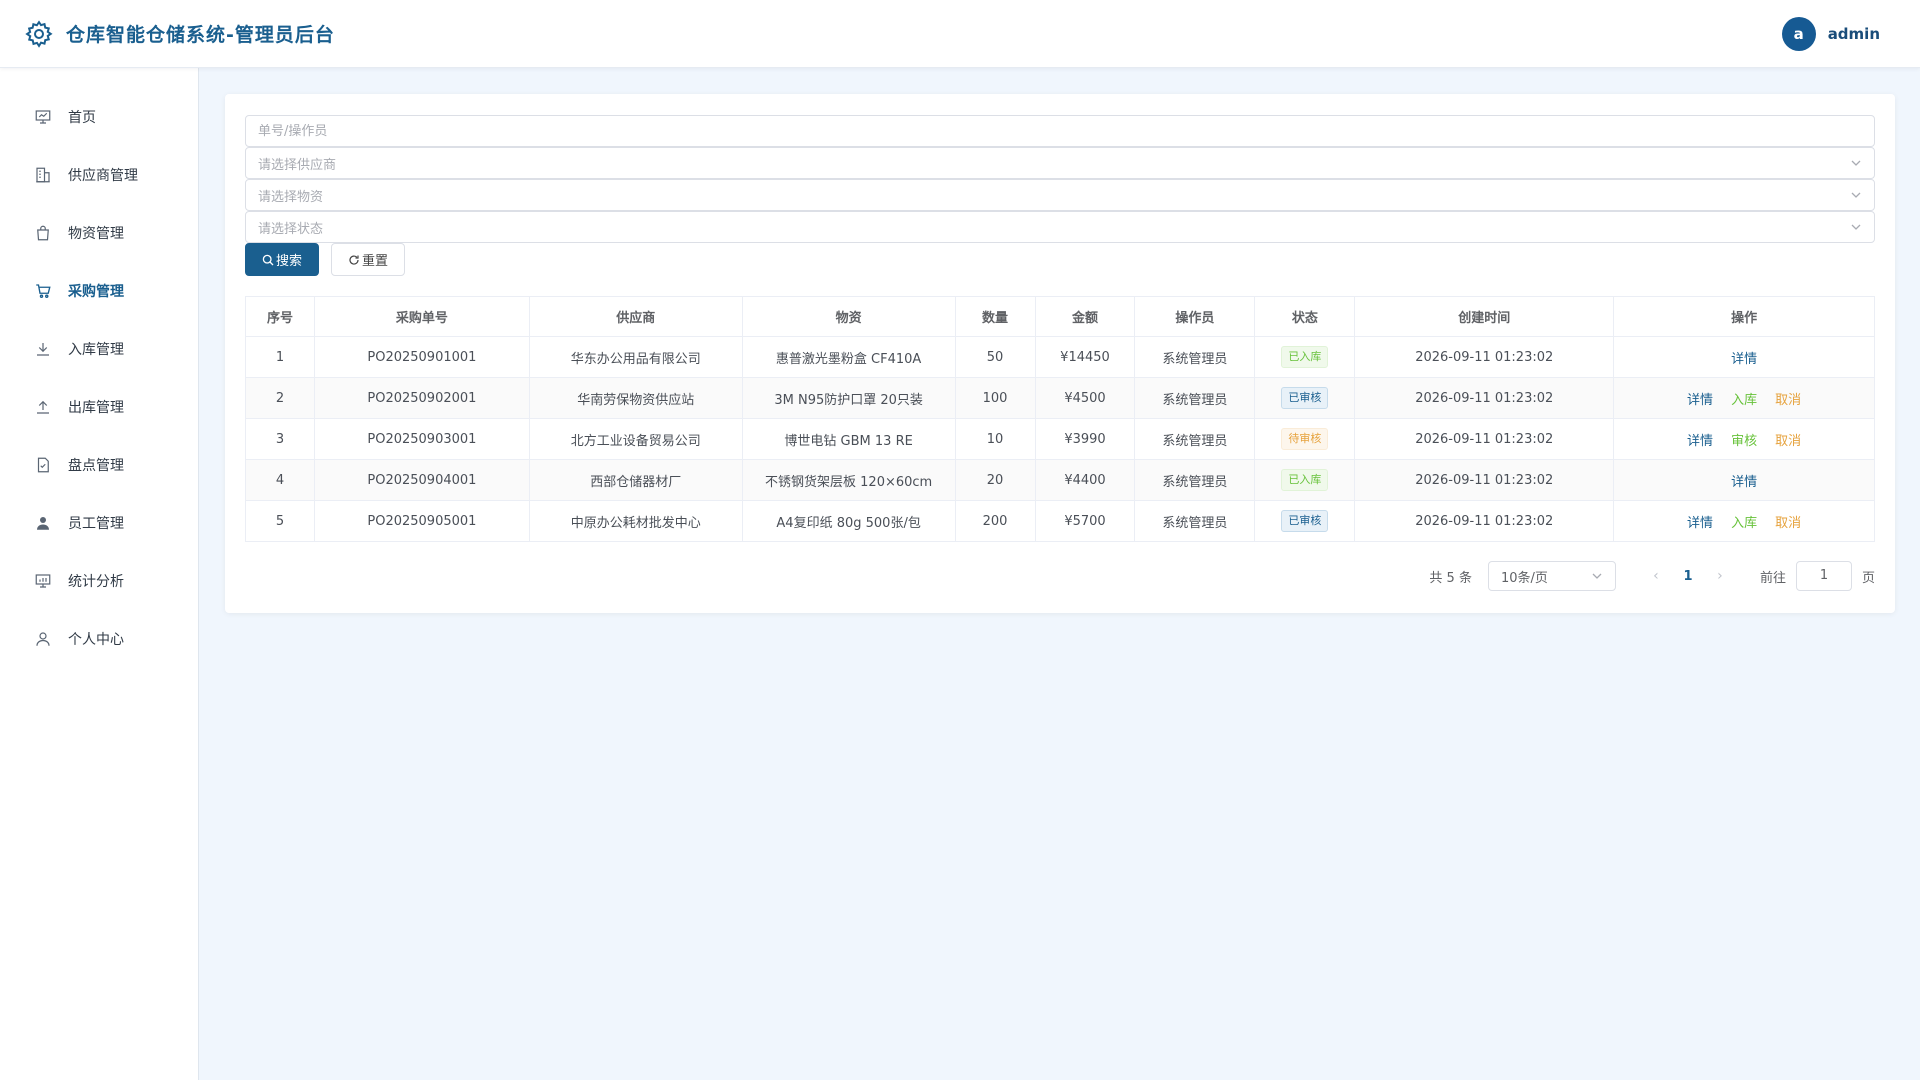  Describe the element at coordinates (99, 639) in the screenshot. I see `sidebar-item-profile: 个人中心` at that location.